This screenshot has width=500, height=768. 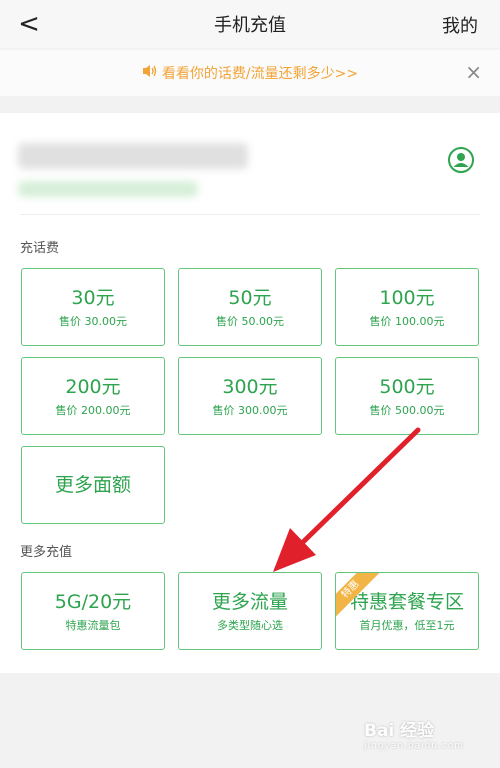 What do you see at coordinates (46, 552) in the screenshot?
I see `more-recharge-section-title: 更多充值` at bounding box center [46, 552].